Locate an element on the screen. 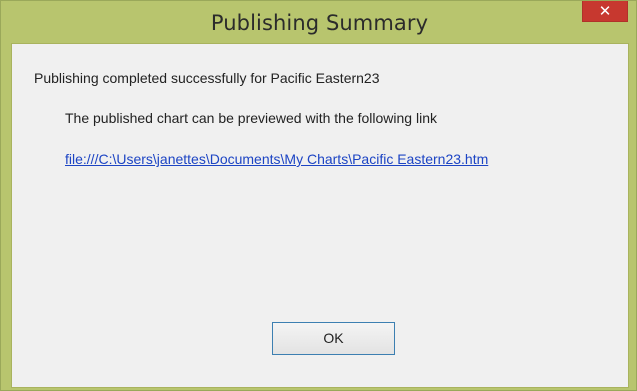  title-bar: Publishing Summary ✕ is located at coordinates (318, 22).